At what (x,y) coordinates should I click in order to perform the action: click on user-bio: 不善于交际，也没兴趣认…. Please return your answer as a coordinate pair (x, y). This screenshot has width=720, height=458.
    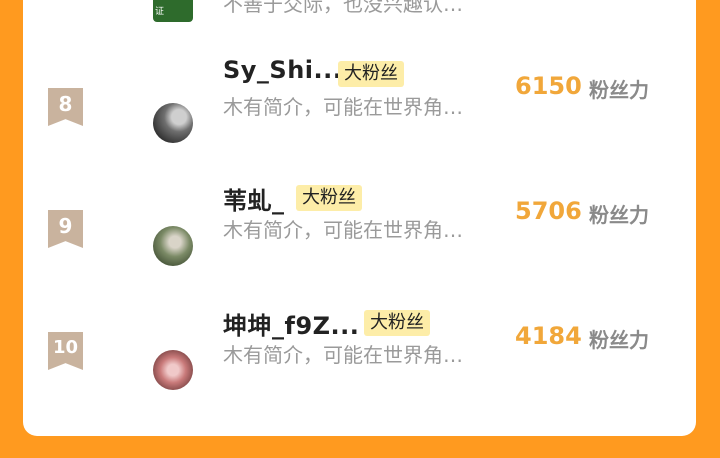
    Looking at the image, I should click on (343, 8).